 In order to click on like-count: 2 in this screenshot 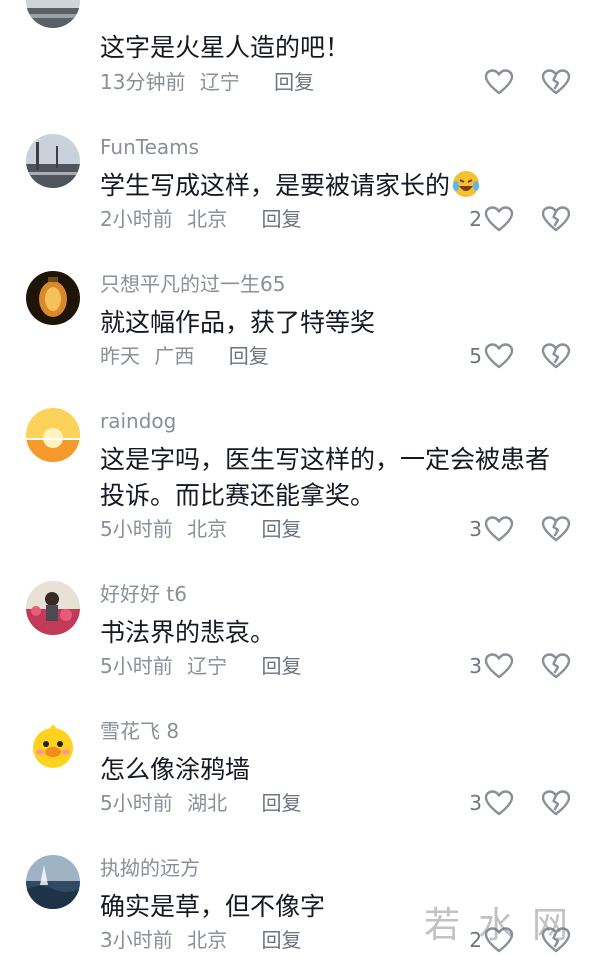, I will do `click(475, 219)`.